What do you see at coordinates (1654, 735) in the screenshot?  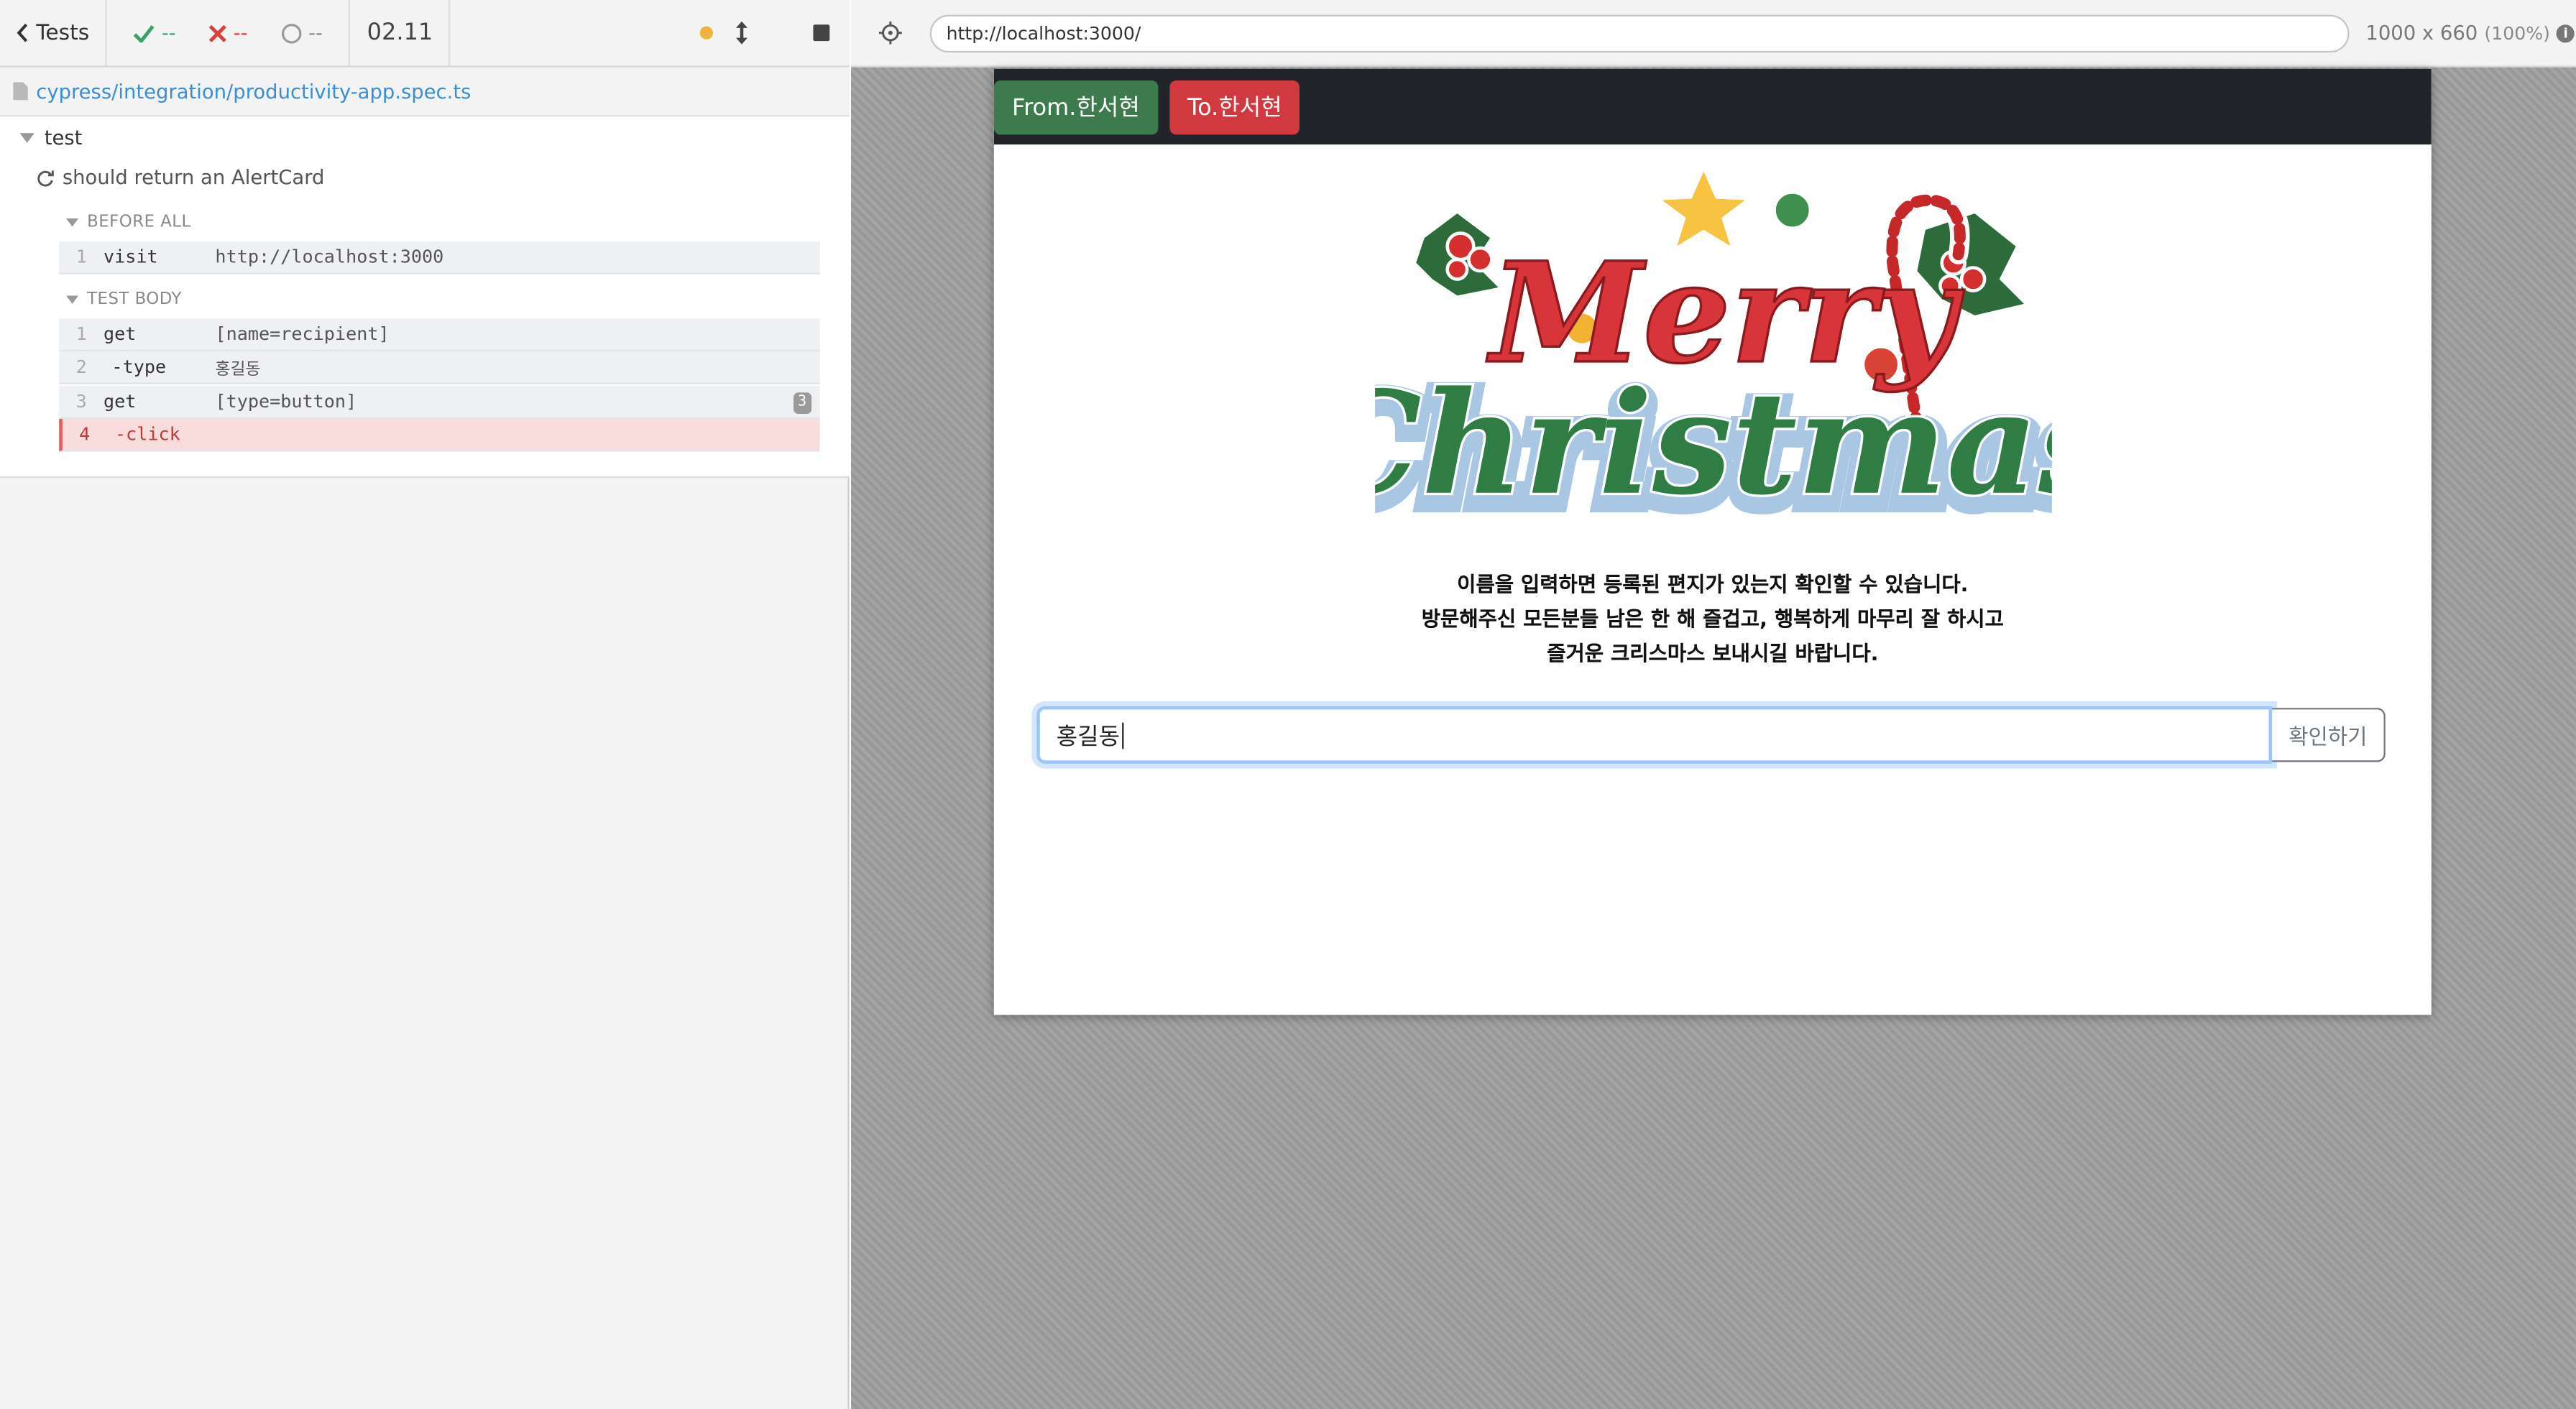 I see `recipient-input: 홍길동` at bounding box center [1654, 735].